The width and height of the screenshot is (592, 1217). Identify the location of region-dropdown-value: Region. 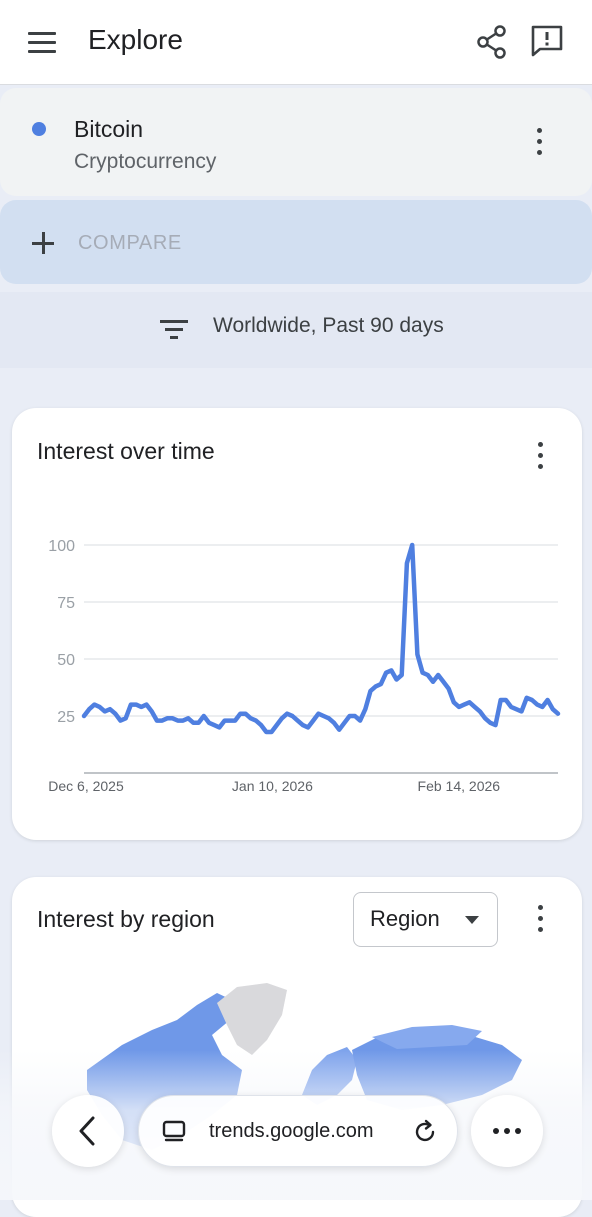
(405, 918).